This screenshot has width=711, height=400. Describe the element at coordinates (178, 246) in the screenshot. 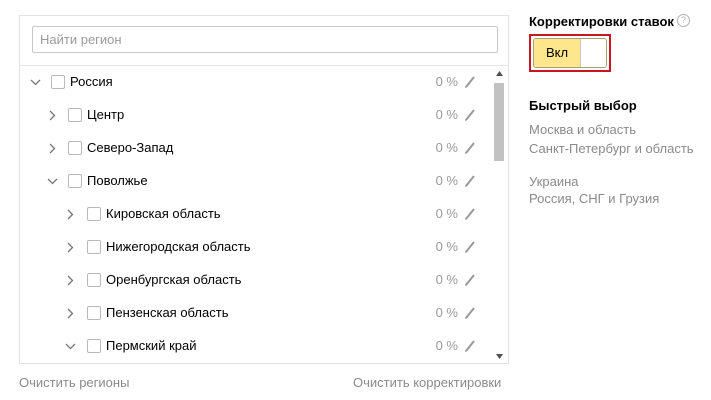

I see `region-label: Нижегородская область` at that location.